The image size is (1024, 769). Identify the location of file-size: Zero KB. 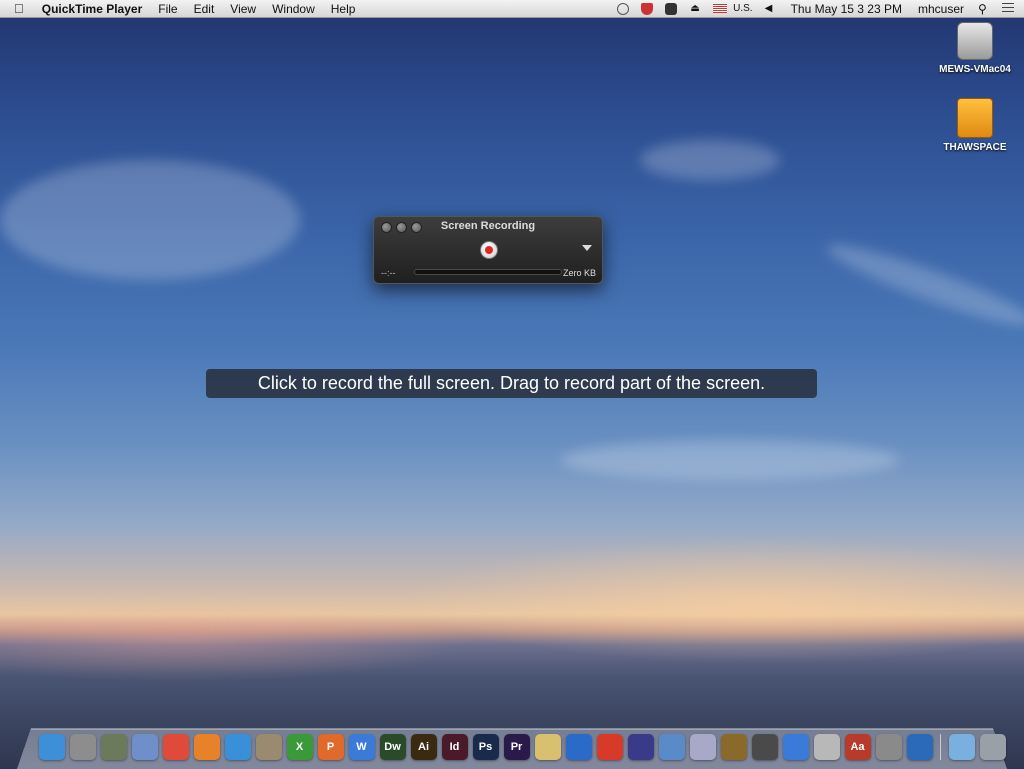
(579, 273).